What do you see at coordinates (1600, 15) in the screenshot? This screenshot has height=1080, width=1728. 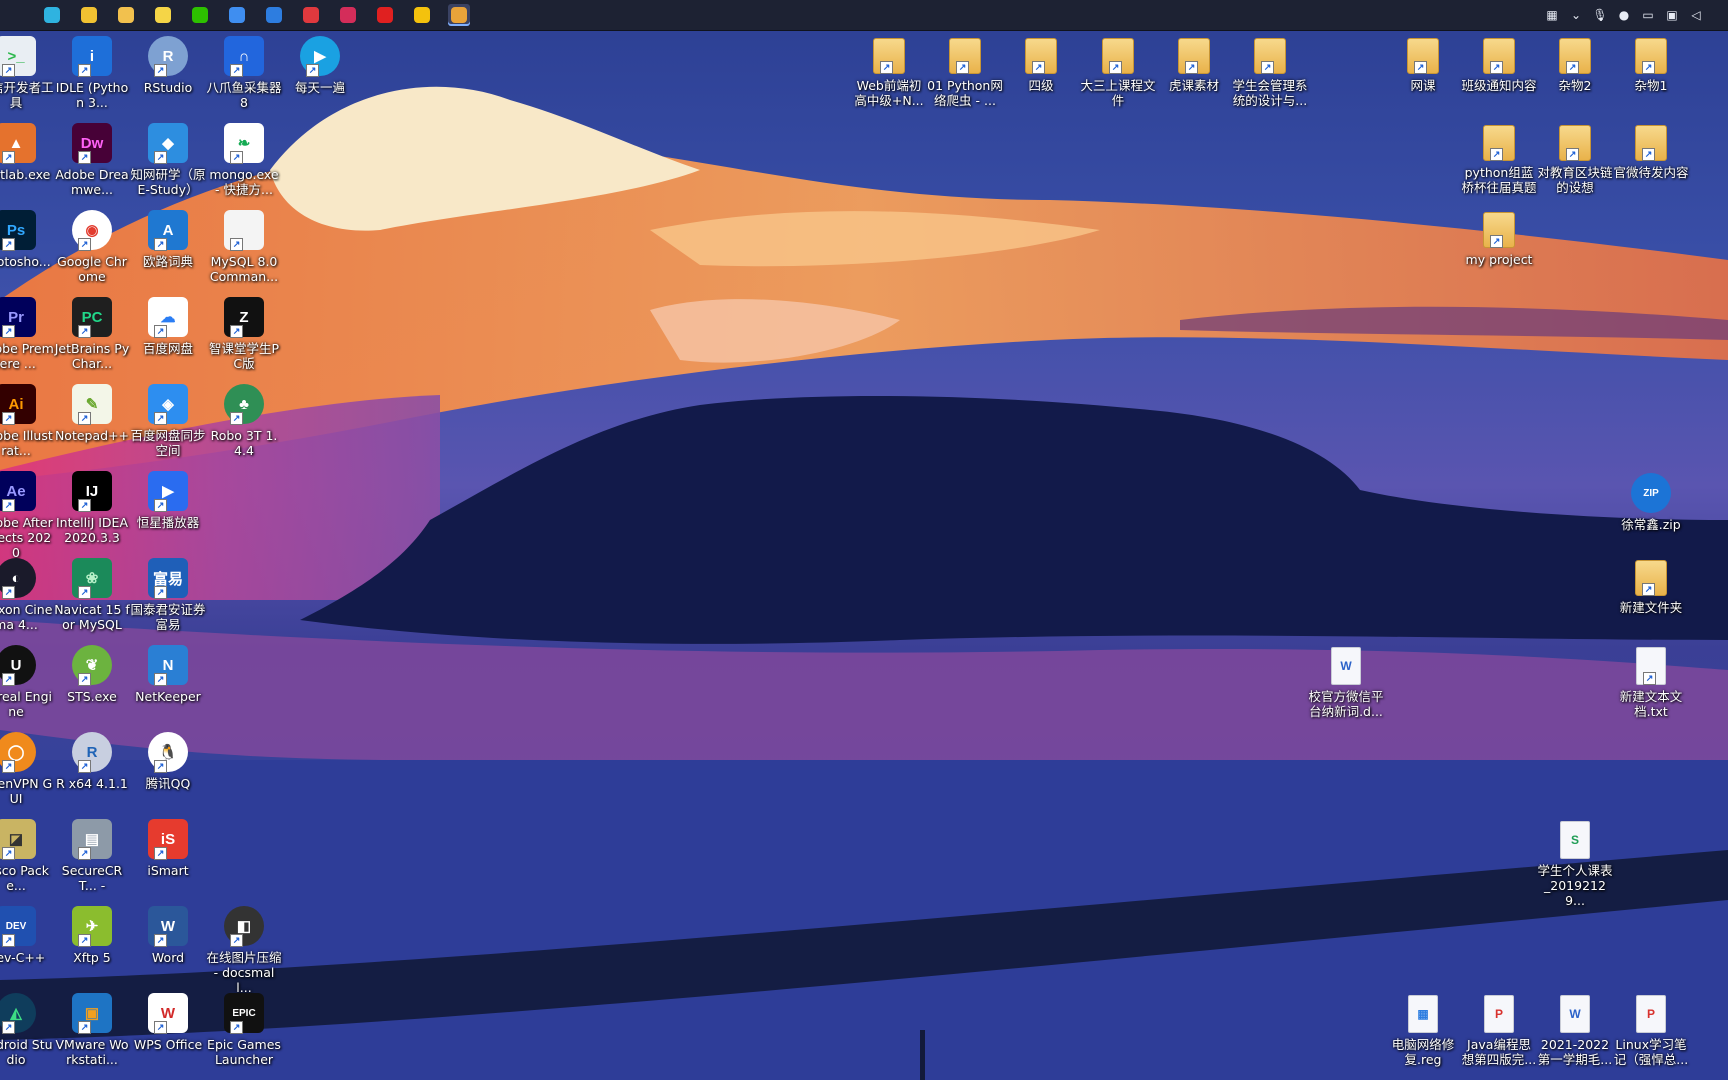 I see `microphone-icon: 🎙` at bounding box center [1600, 15].